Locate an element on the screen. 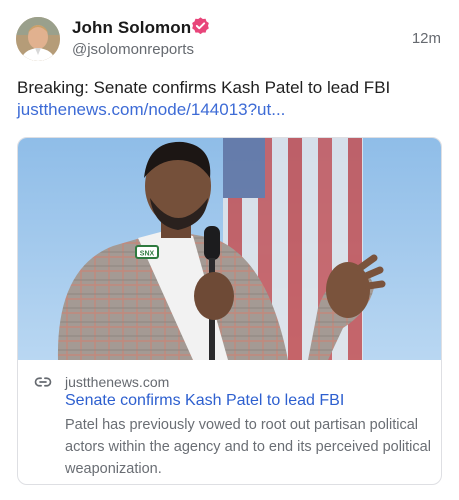 This screenshot has width=459, height=500. card-domain: justthenews.com is located at coordinates (117, 382).